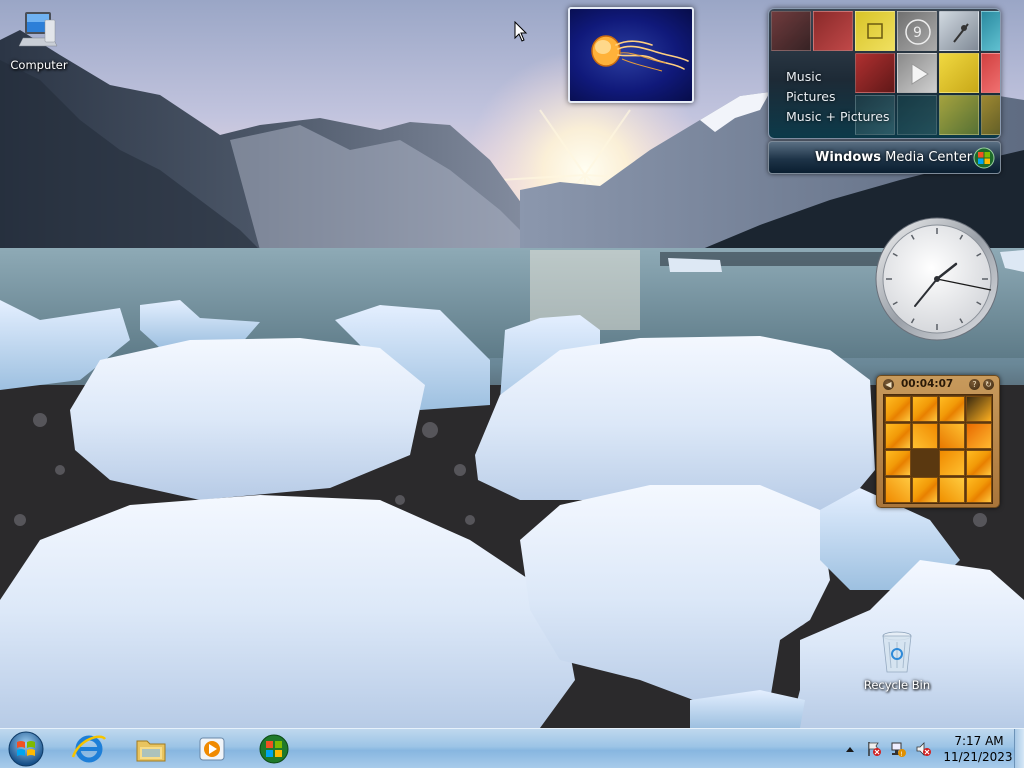  What do you see at coordinates (898, 749) in the screenshot?
I see `network-icon: !` at bounding box center [898, 749].